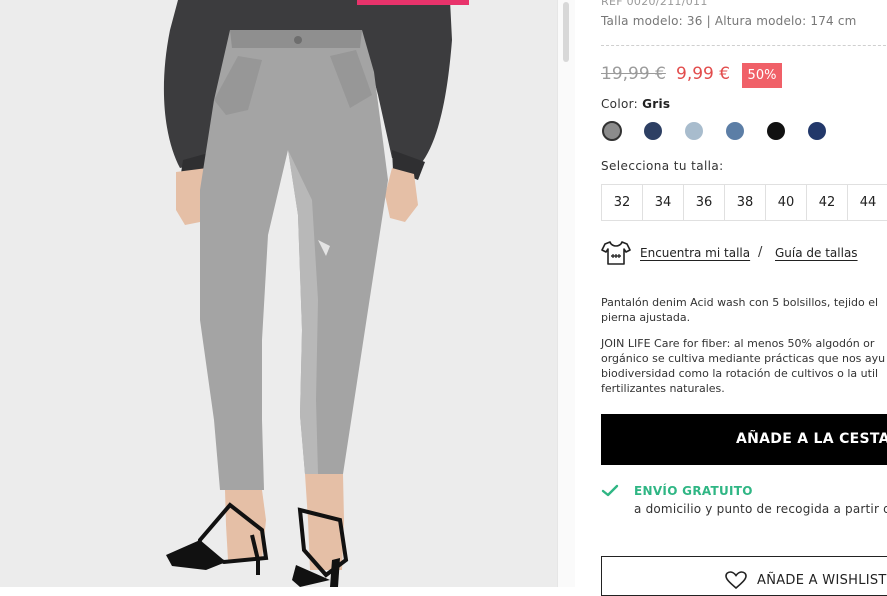 Image resolution: width=887 pixels, height=596 pixels. I want to click on add-to-wishlist-button: AÑADE A WISHLIST, so click(744, 576).